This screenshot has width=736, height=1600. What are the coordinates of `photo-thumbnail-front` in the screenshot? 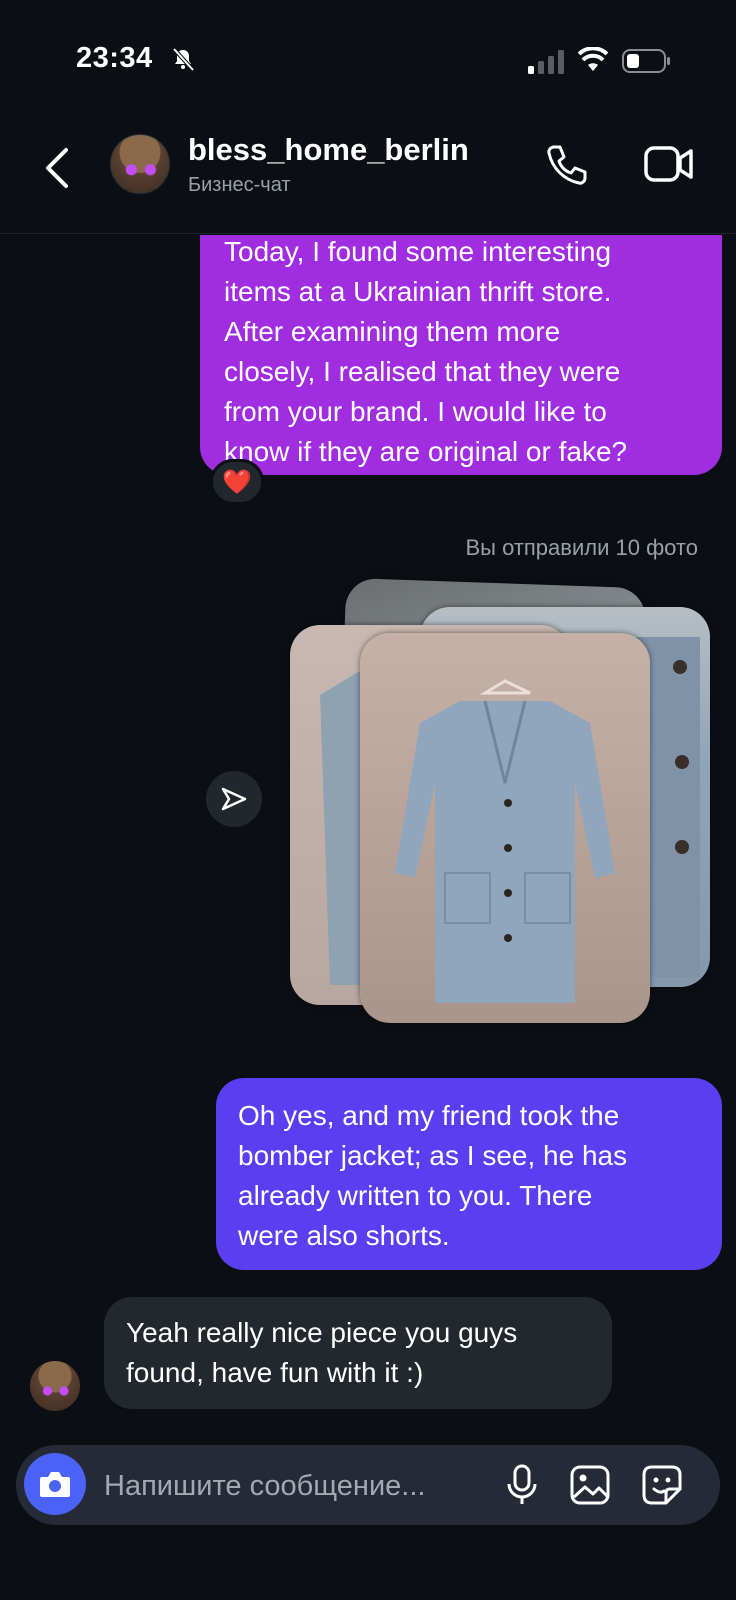 It's located at (505, 828).